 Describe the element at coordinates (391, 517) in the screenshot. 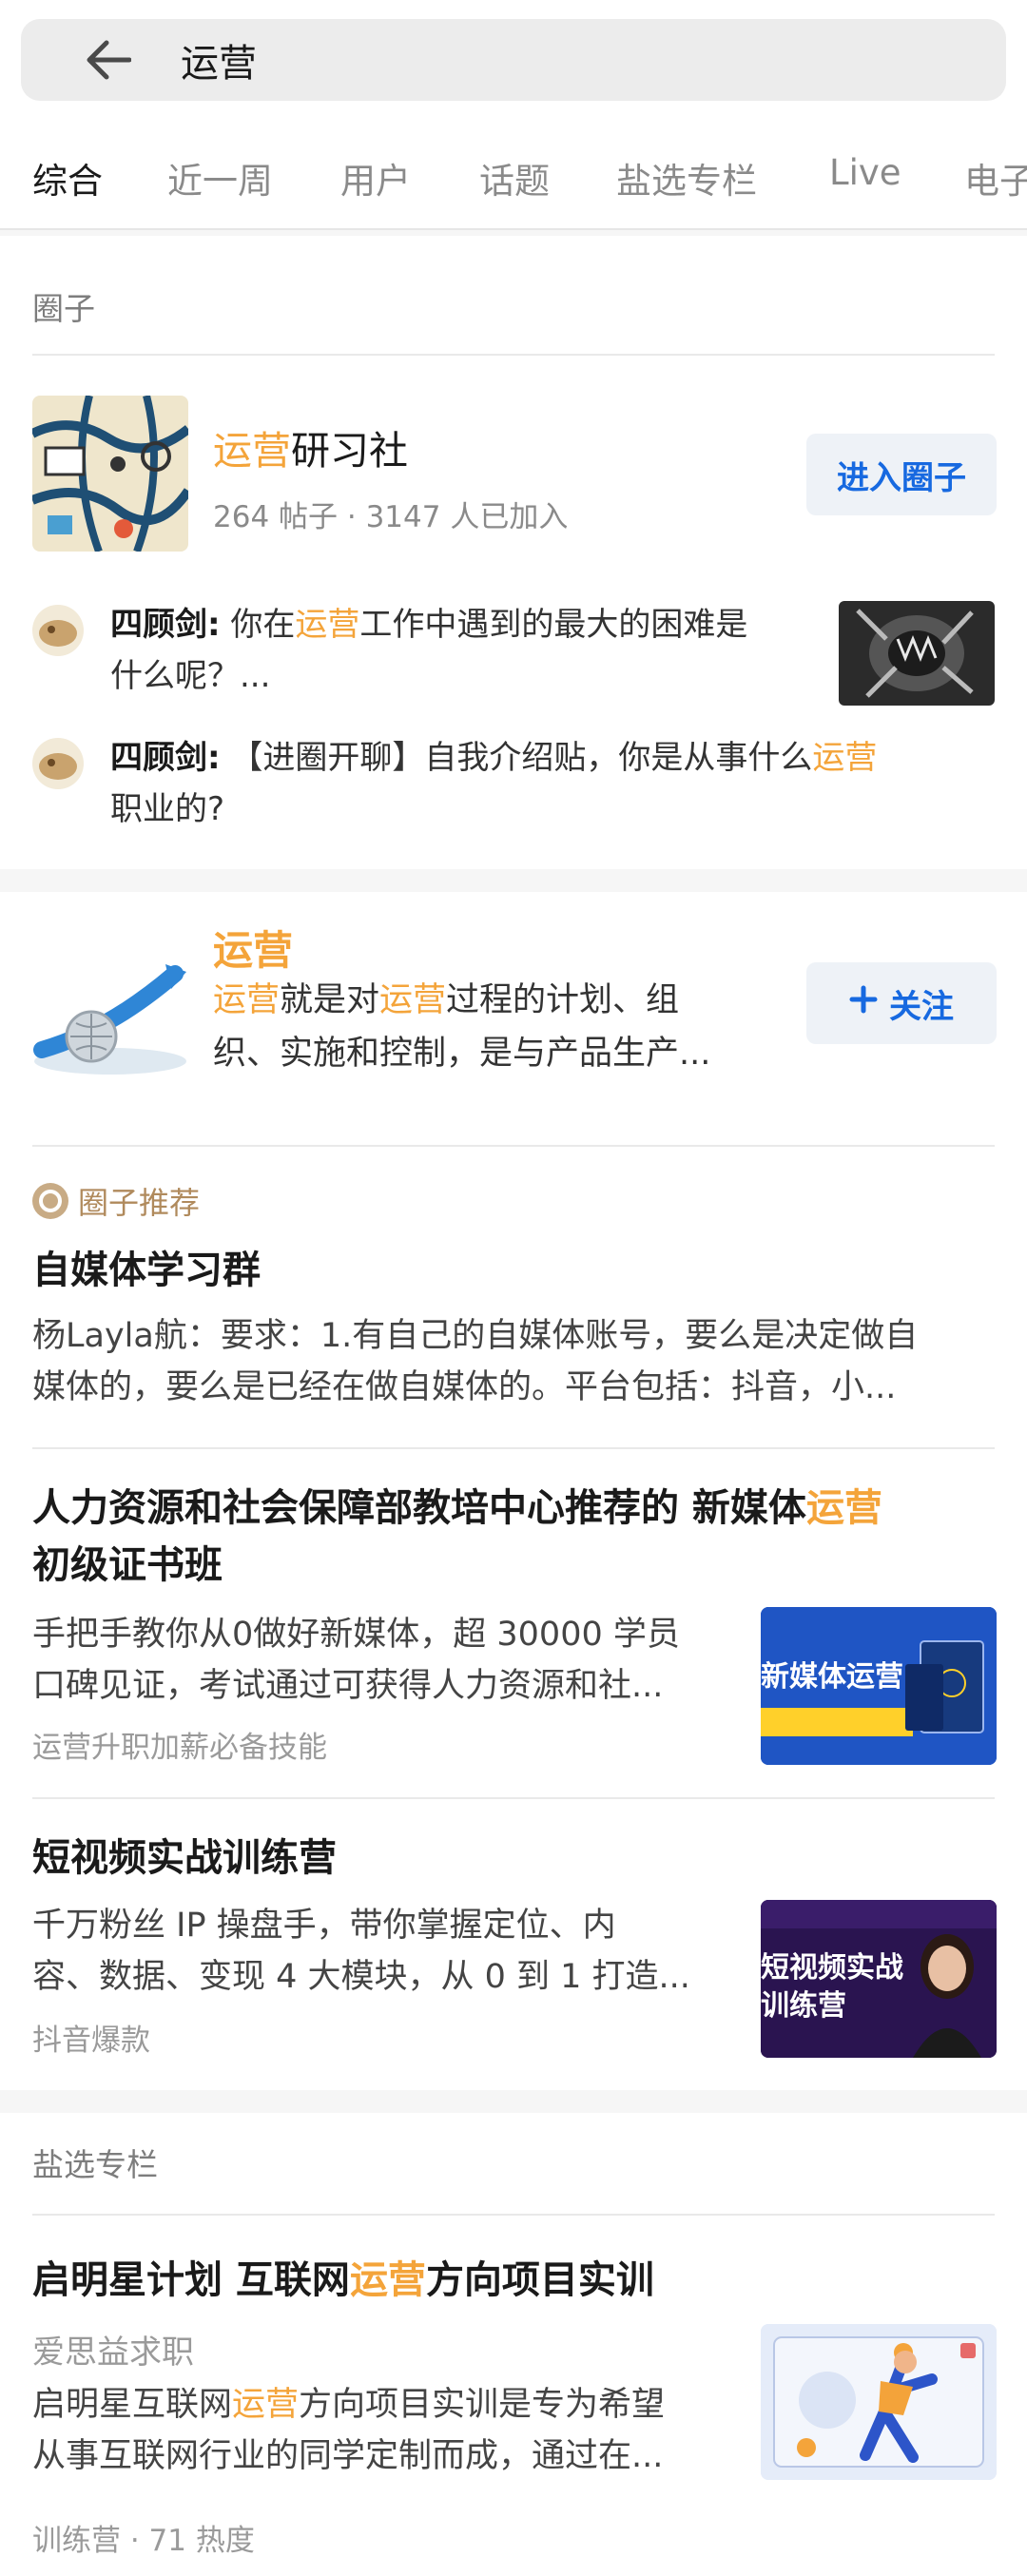

I see `circle-meta: 264 帖子 · 3147 人已加入` at that location.